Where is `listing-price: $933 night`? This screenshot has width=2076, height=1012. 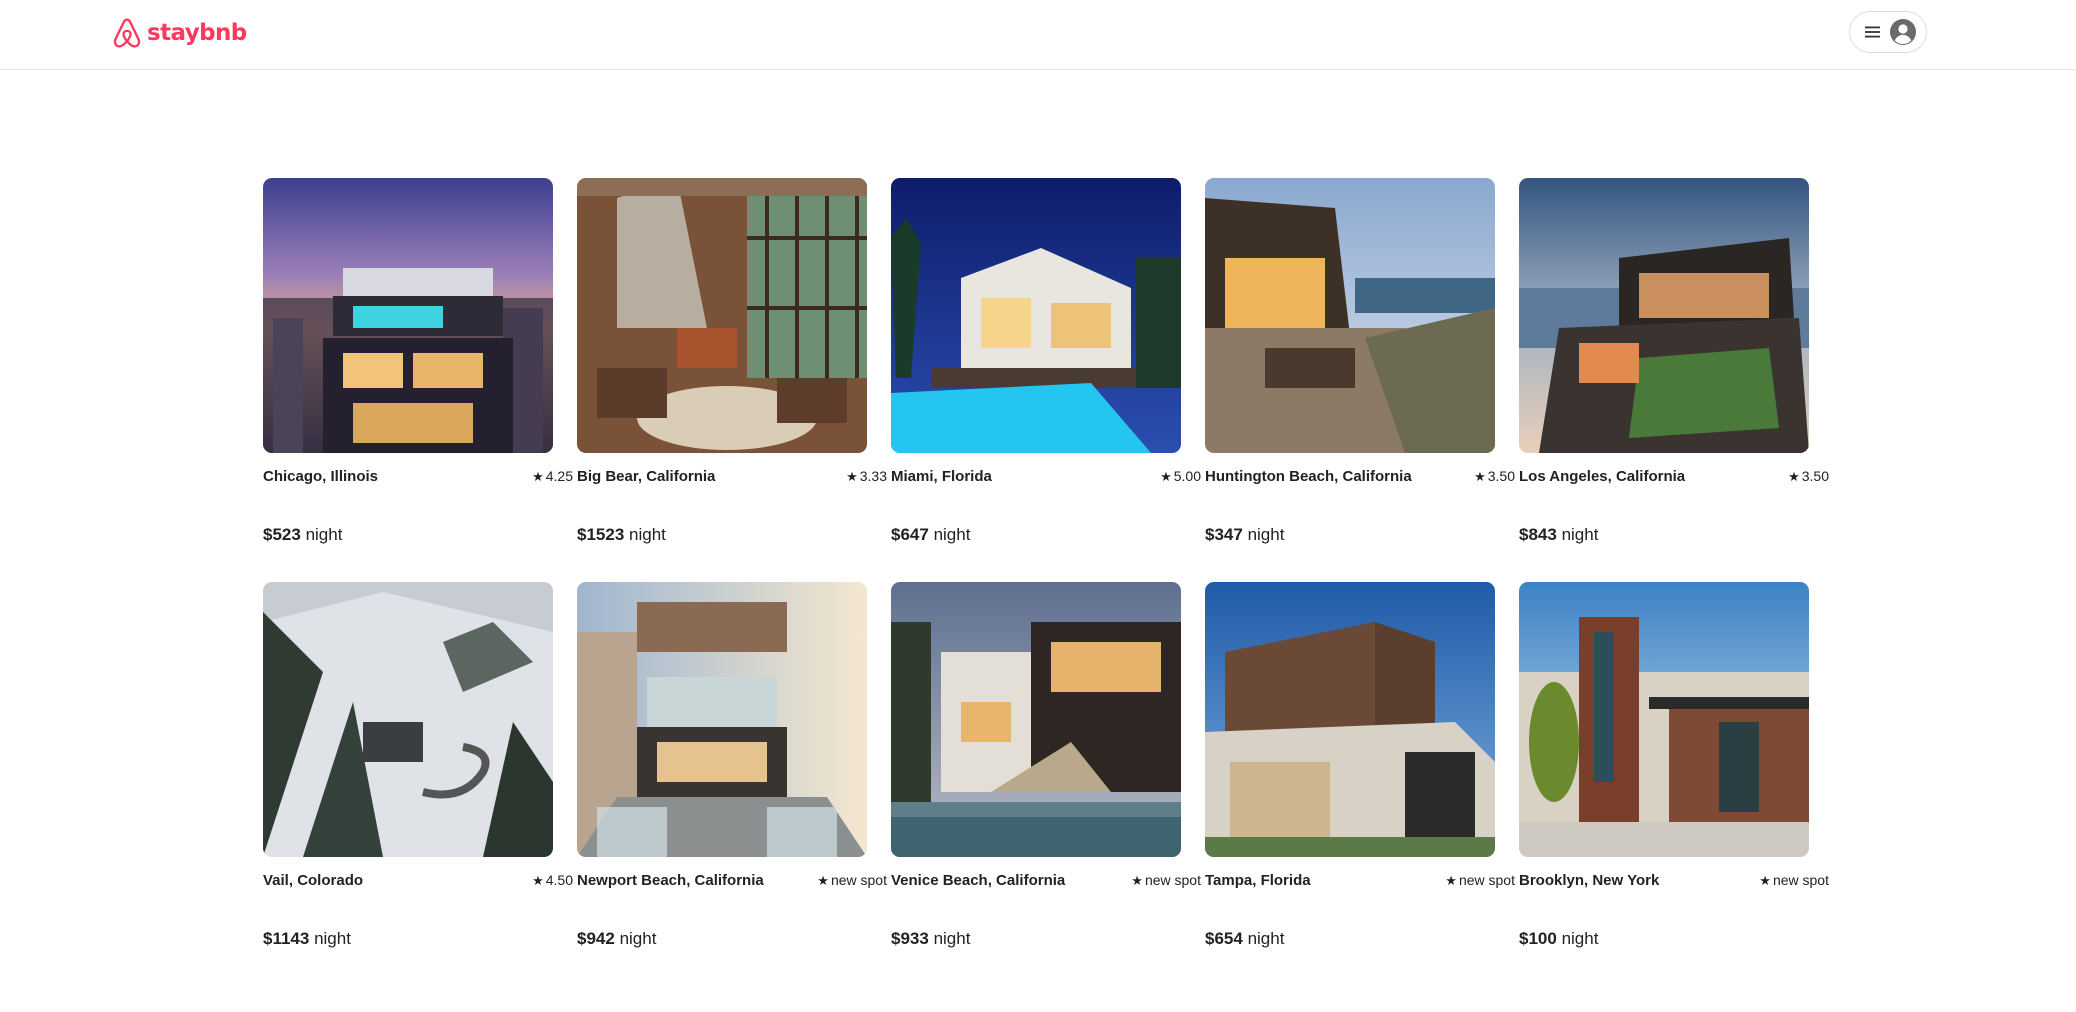 listing-price: $933 night is located at coordinates (930, 939).